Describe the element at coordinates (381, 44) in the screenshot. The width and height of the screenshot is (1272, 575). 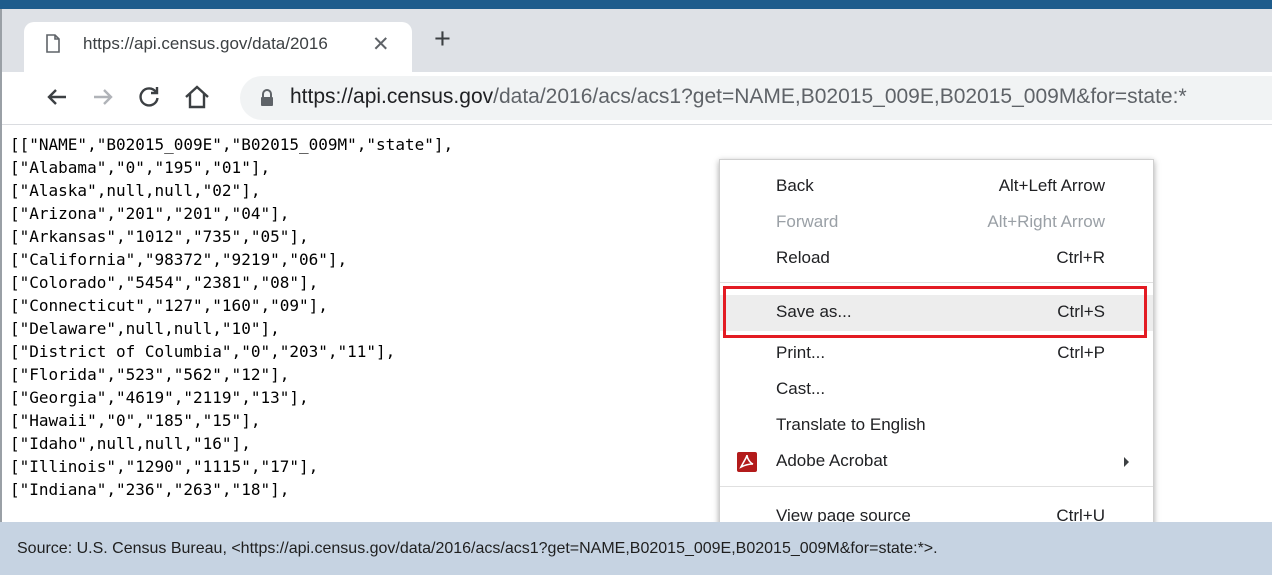
I see `close-icon: ✕` at that location.